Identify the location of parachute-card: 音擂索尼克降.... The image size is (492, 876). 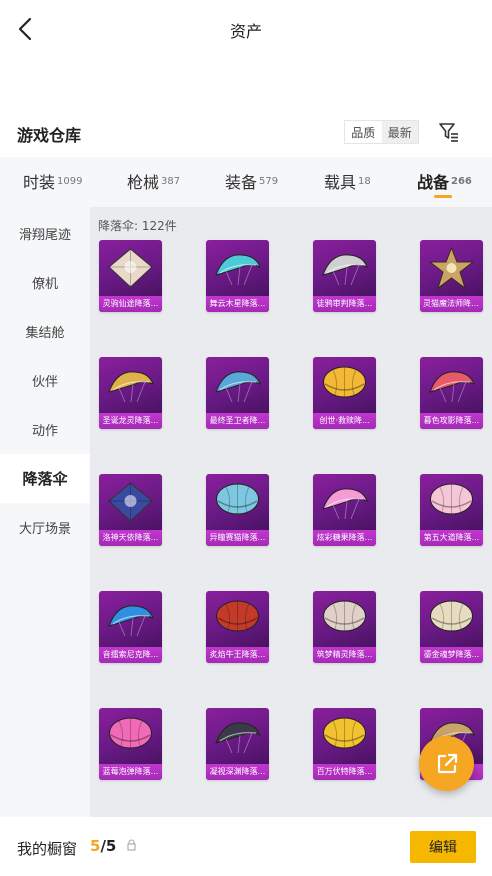
(130, 627).